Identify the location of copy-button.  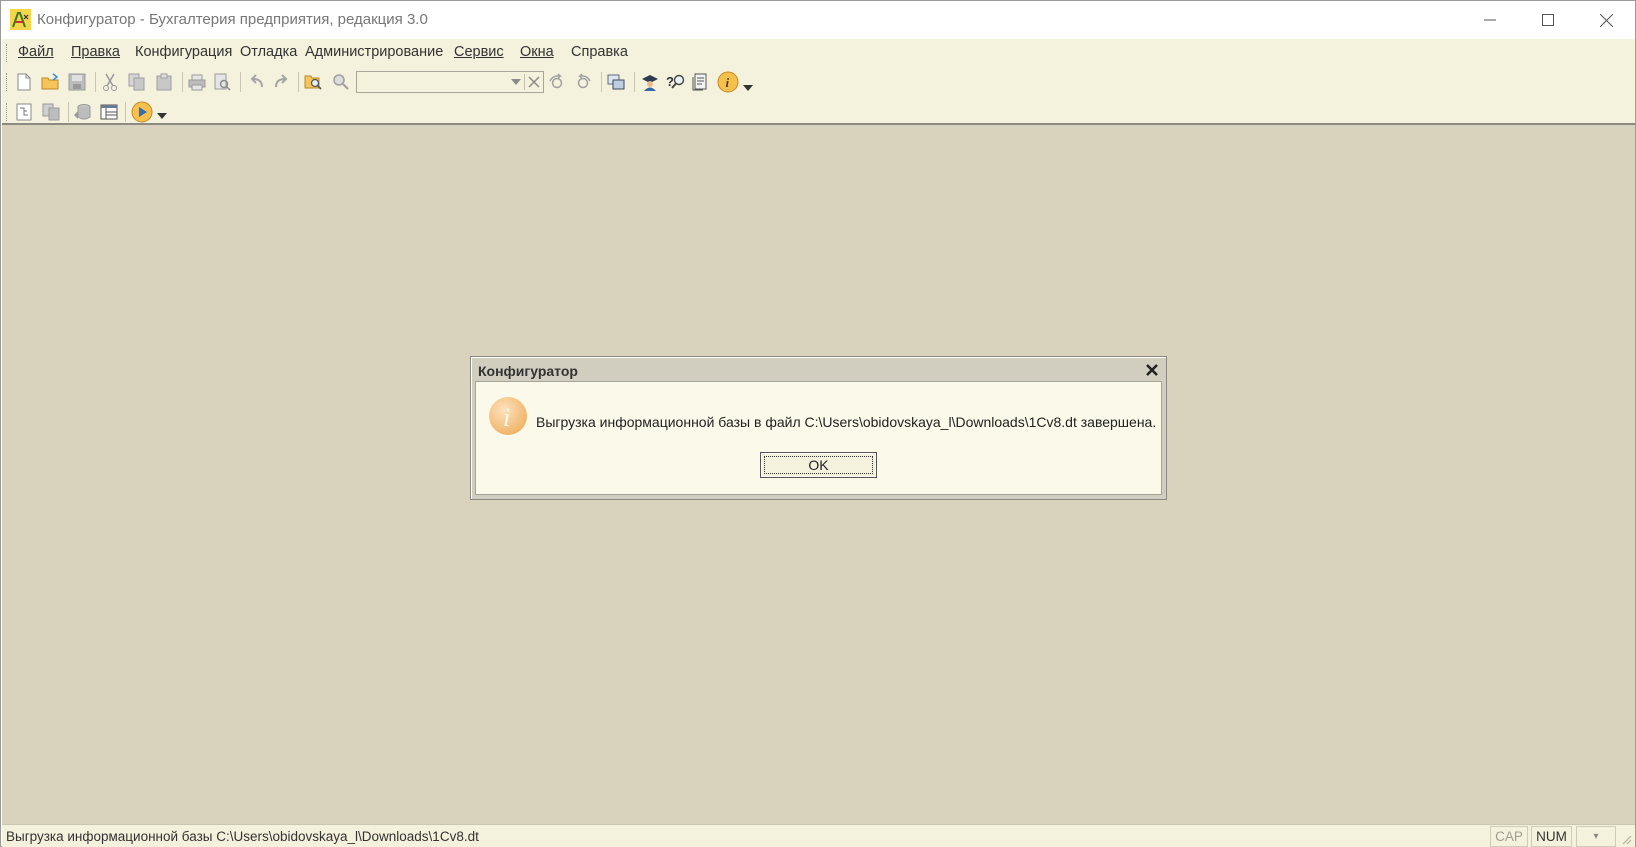
(137, 82).